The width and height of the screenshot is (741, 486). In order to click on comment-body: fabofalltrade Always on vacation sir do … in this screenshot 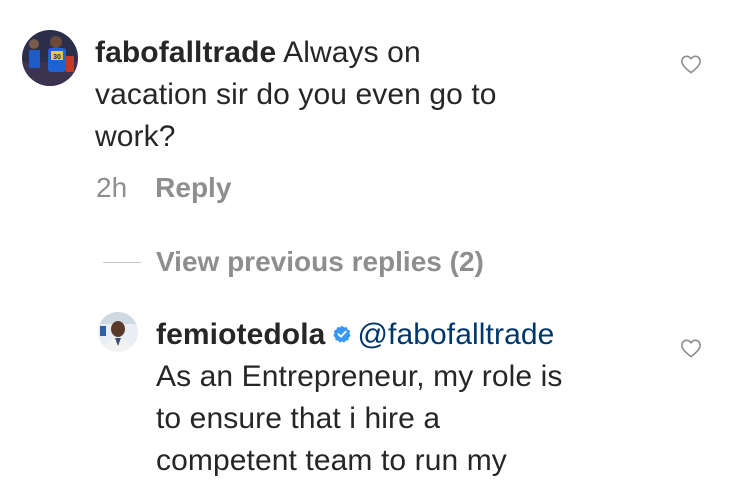, I will do `click(296, 95)`.